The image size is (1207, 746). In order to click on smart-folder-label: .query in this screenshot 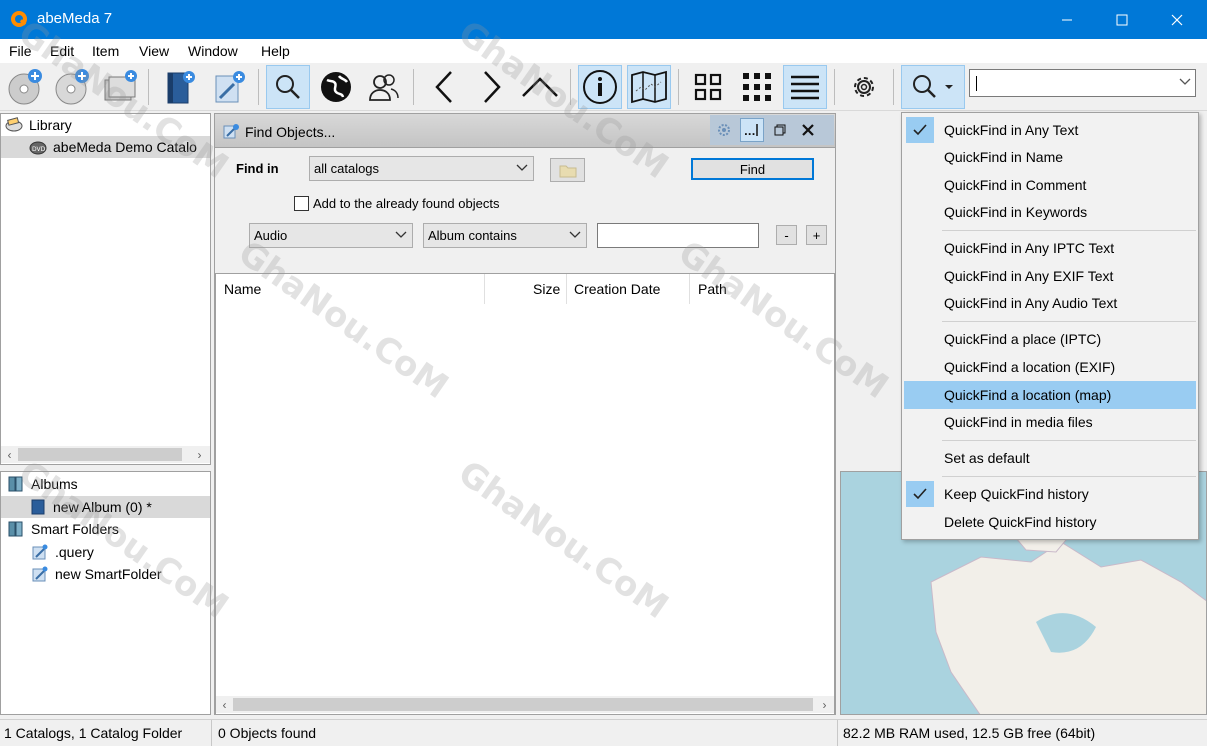, I will do `click(74, 552)`.